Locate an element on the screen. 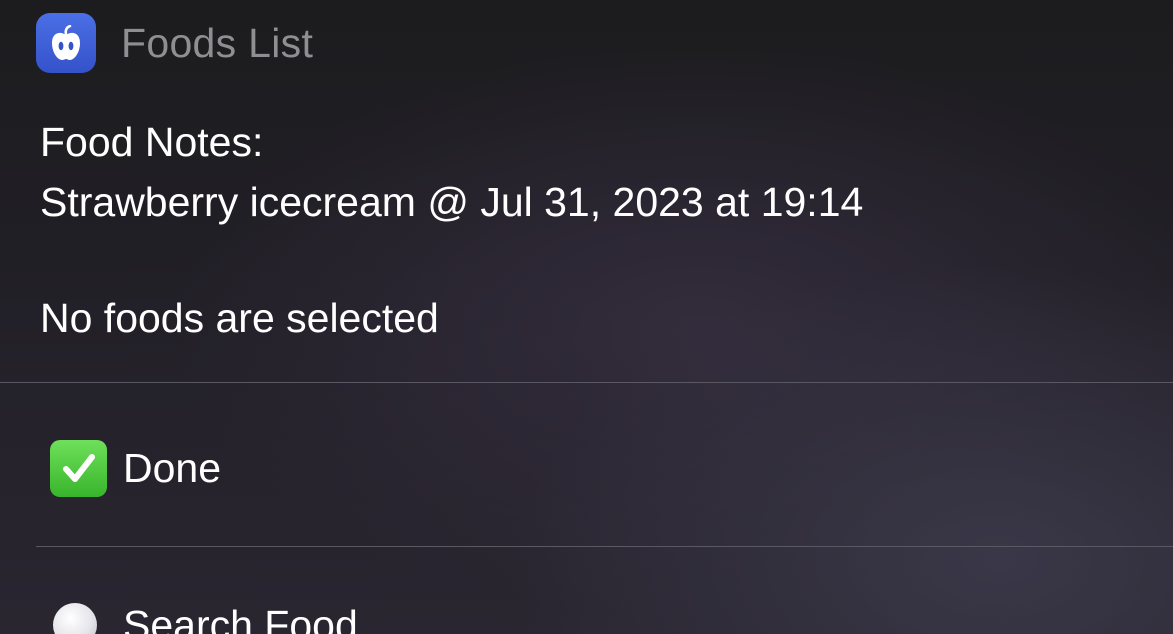  app-icon is located at coordinates (66, 43).